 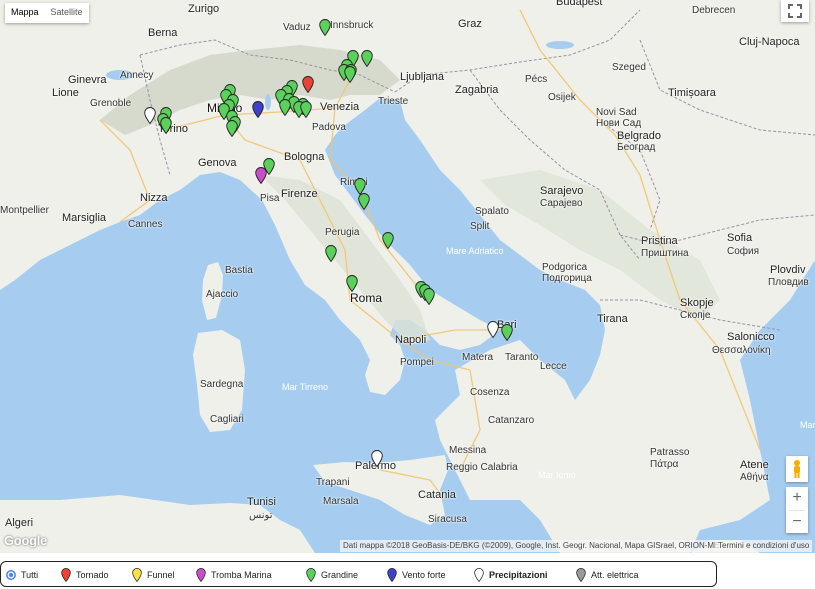 I want to click on legend-label-grandine: Grandine, so click(x=340, y=574).